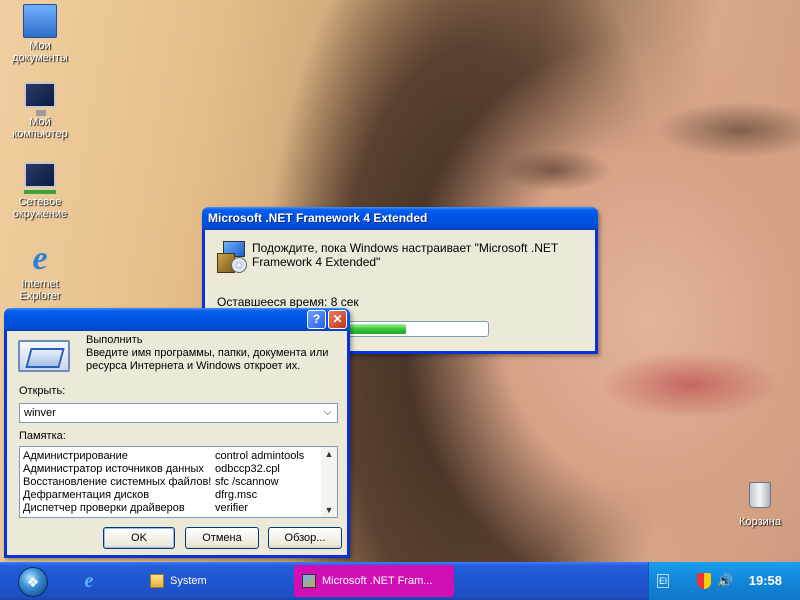  I want to click on desktop-icon-ie: e Internet Explorer, so click(40, 271).